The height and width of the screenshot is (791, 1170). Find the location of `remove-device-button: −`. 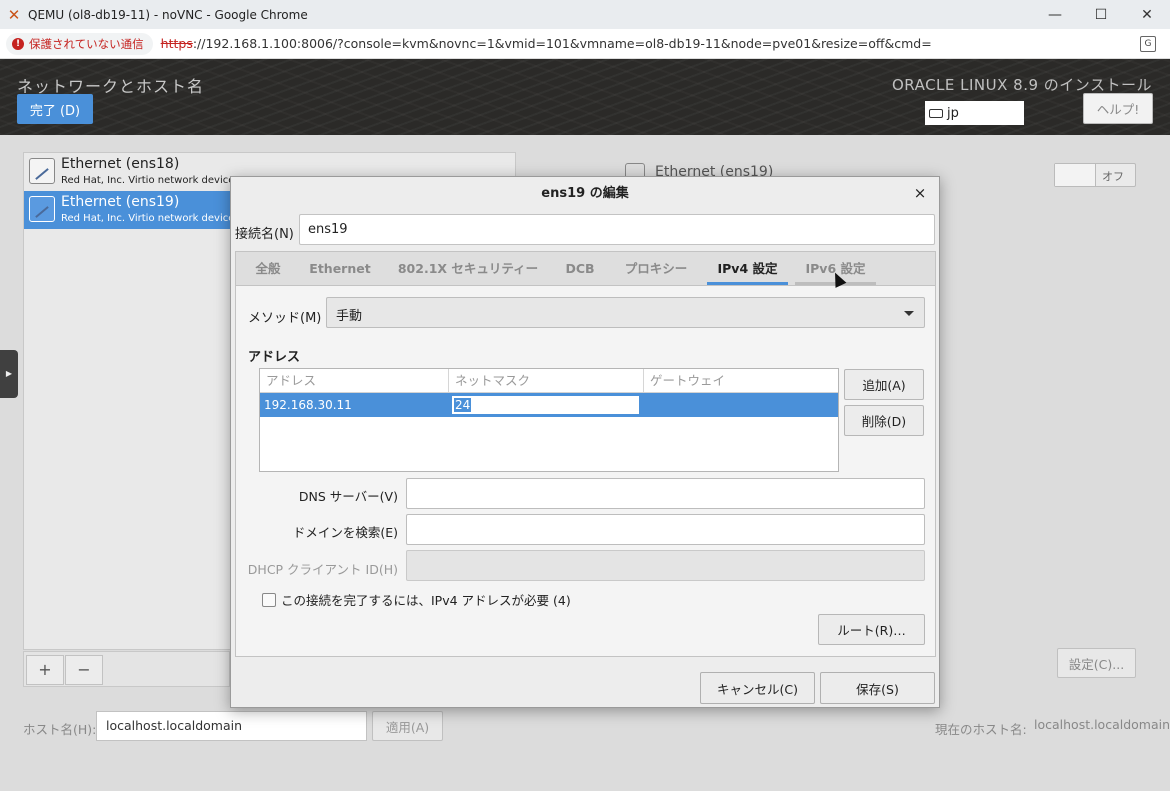

remove-device-button: − is located at coordinates (84, 670).